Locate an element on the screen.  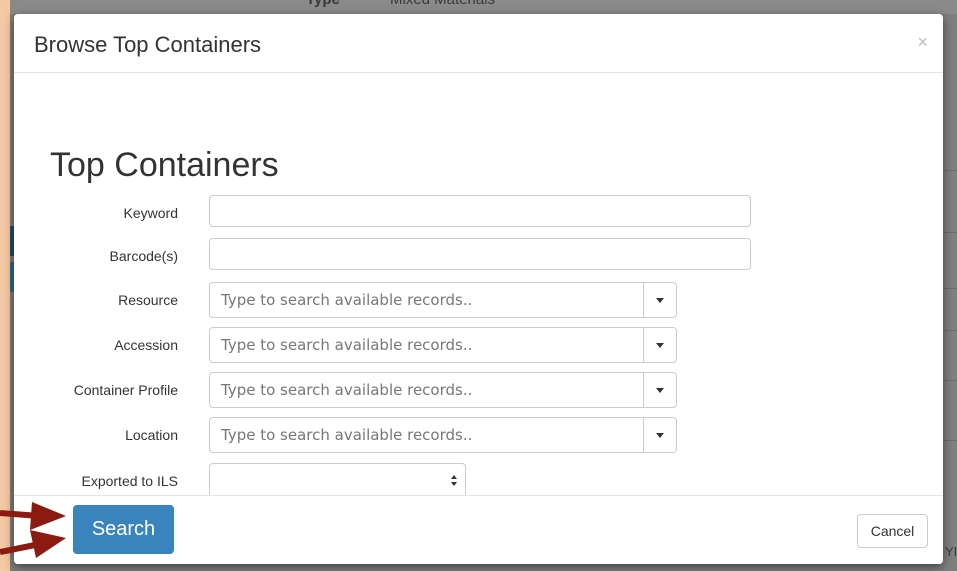
modal-title: Browse Top Containers is located at coordinates (148, 44).